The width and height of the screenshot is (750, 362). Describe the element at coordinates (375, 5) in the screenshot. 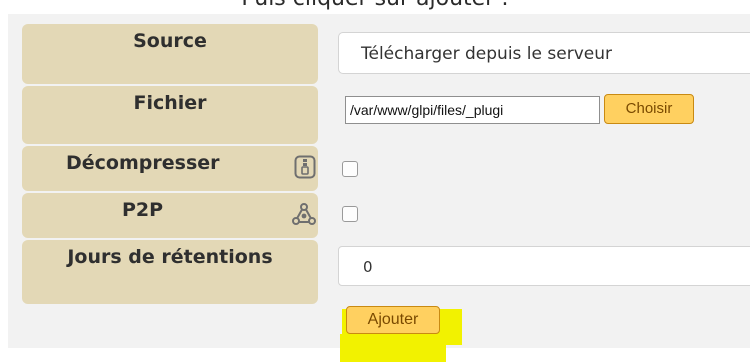

I see `instruction-caption: Puis cliquer sur ajouter :` at that location.